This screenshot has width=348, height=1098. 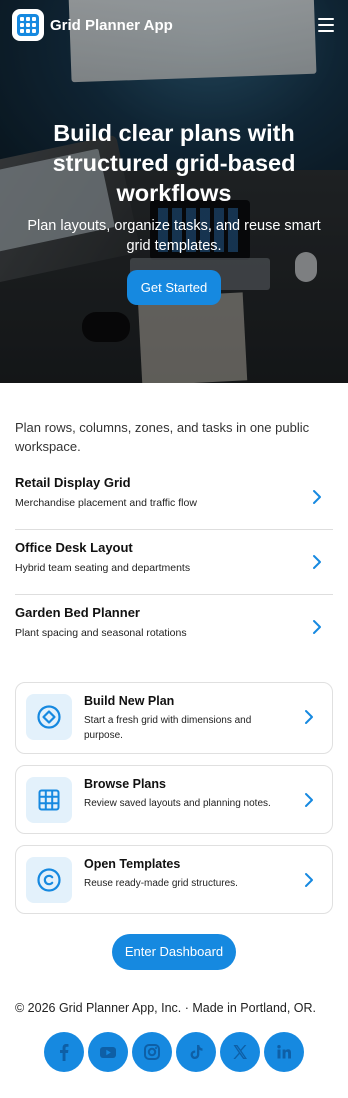 What do you see at coordinates (111, 25) in the screenshot?
I see `app-name: Grid Planner App` at bounding box center [111, 25].